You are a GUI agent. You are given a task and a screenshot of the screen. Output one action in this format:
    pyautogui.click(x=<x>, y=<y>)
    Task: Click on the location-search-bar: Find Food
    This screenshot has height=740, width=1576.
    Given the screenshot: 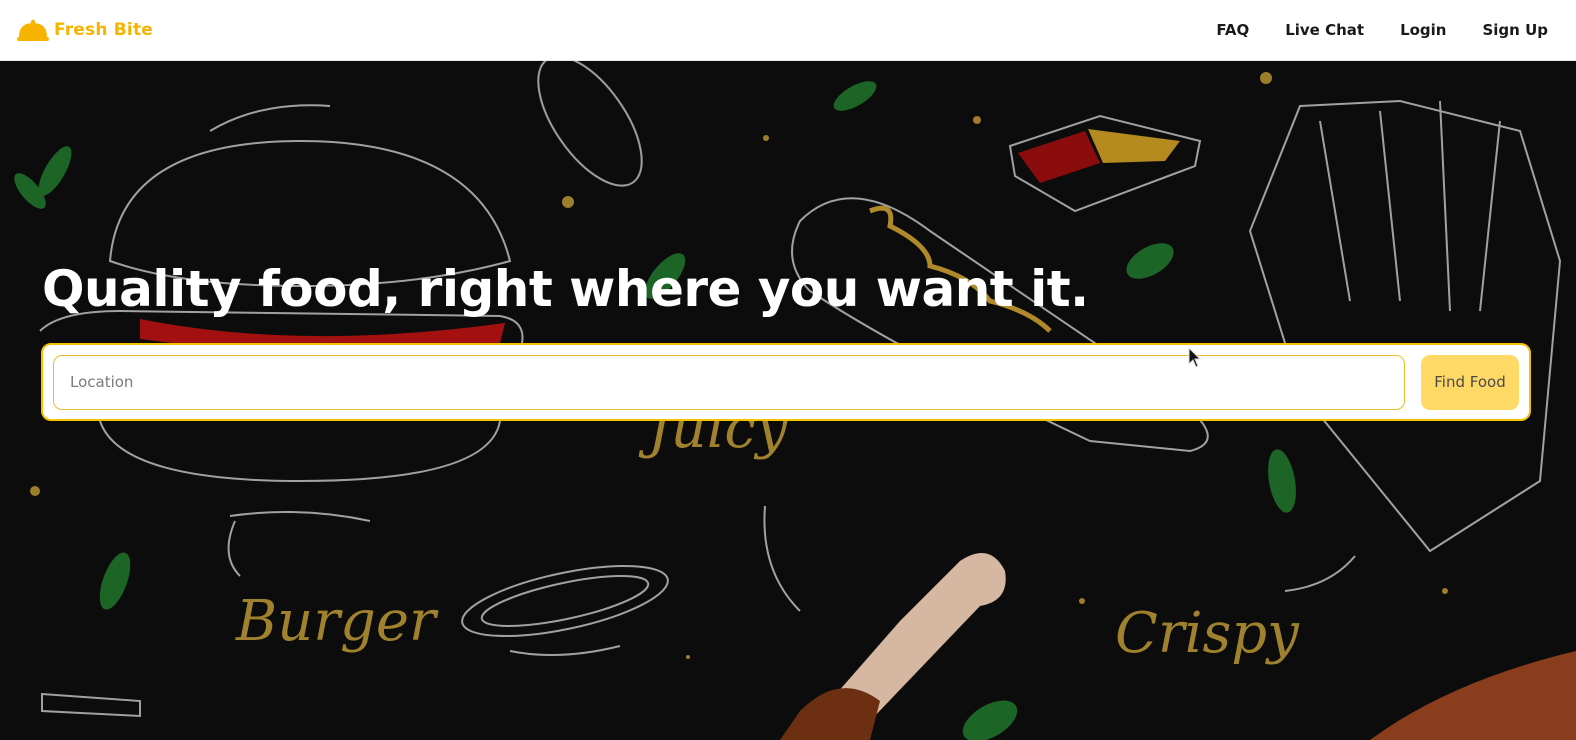 What is the action you would take?
    pyautogui.click(x=786, y=382)
    